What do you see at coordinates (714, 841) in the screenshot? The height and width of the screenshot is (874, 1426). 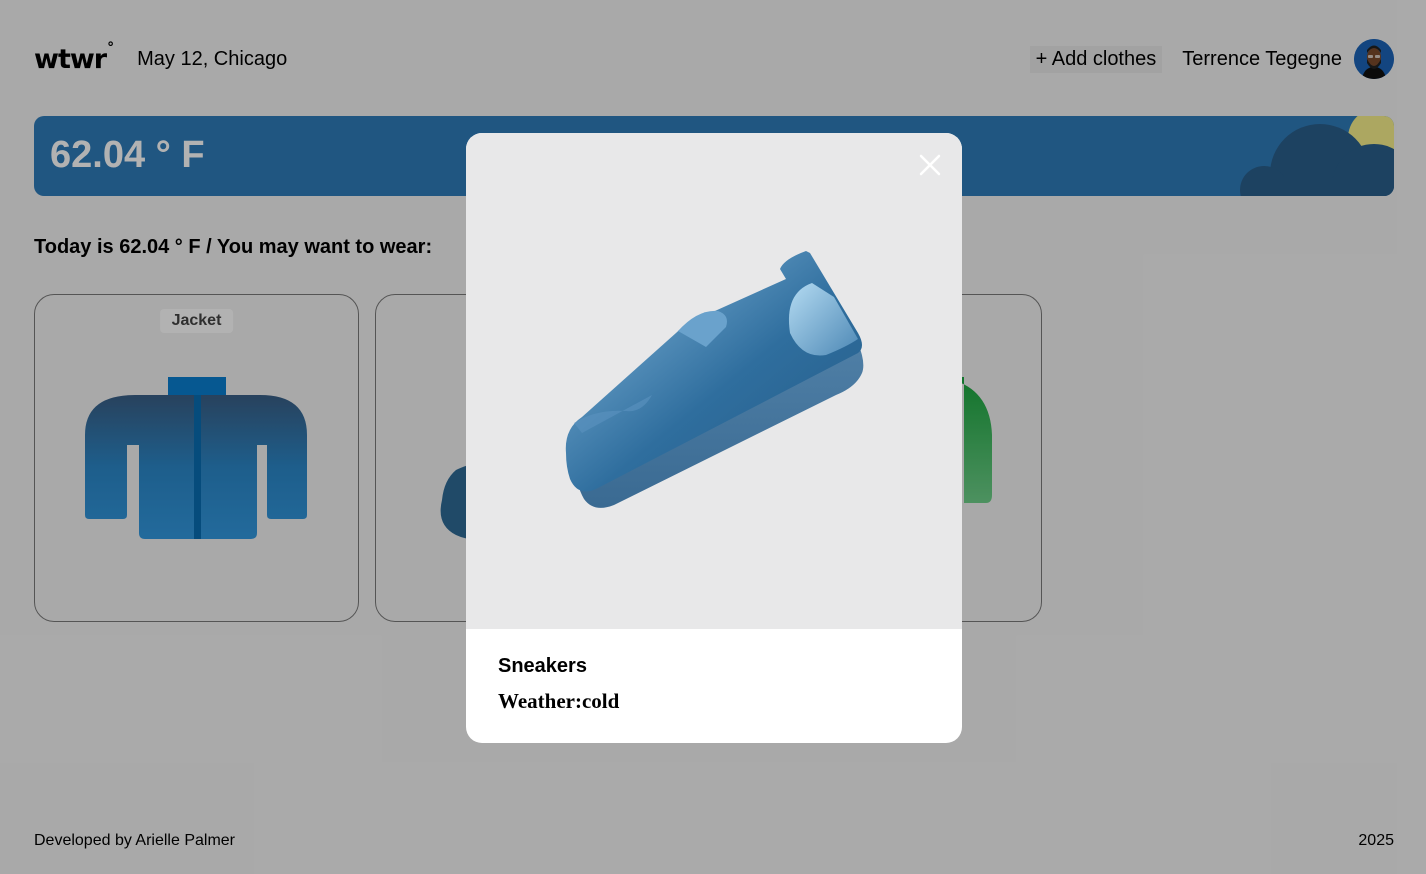 I see `app-footer: Developed by Arielle Palmer 2025` at bounding box center [714, 841].